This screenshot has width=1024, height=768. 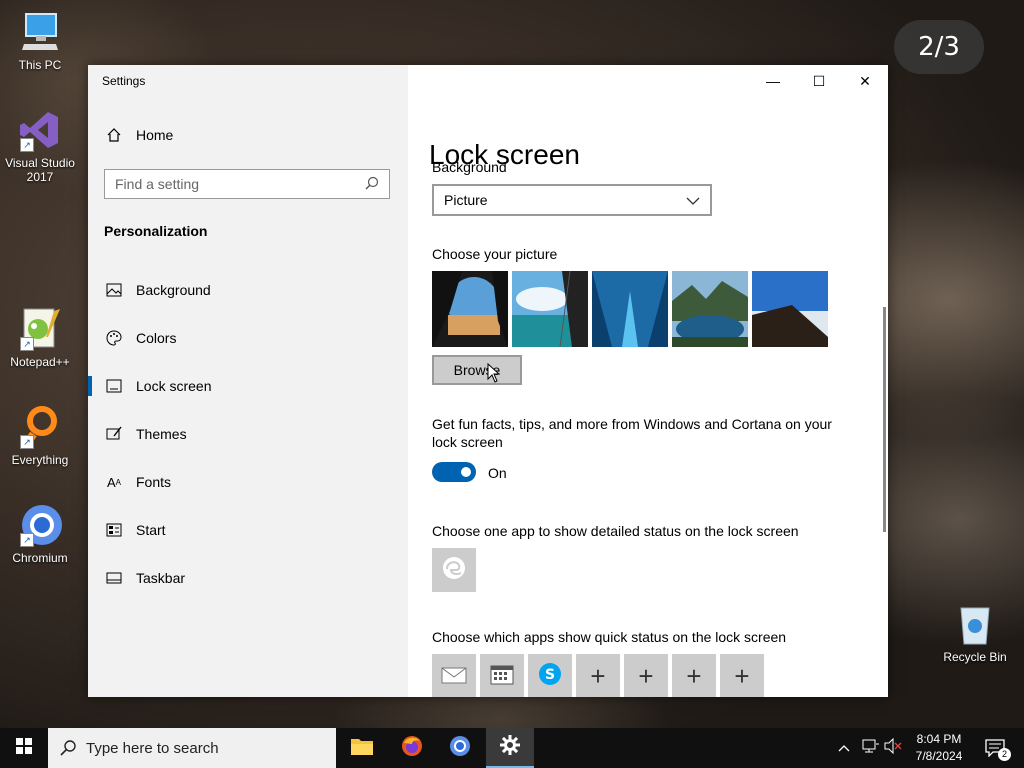 What do you see at coordinates (572, 200) in the screenshot?
I see `background-dropdown: Picture` at bounding box center [572, 200].